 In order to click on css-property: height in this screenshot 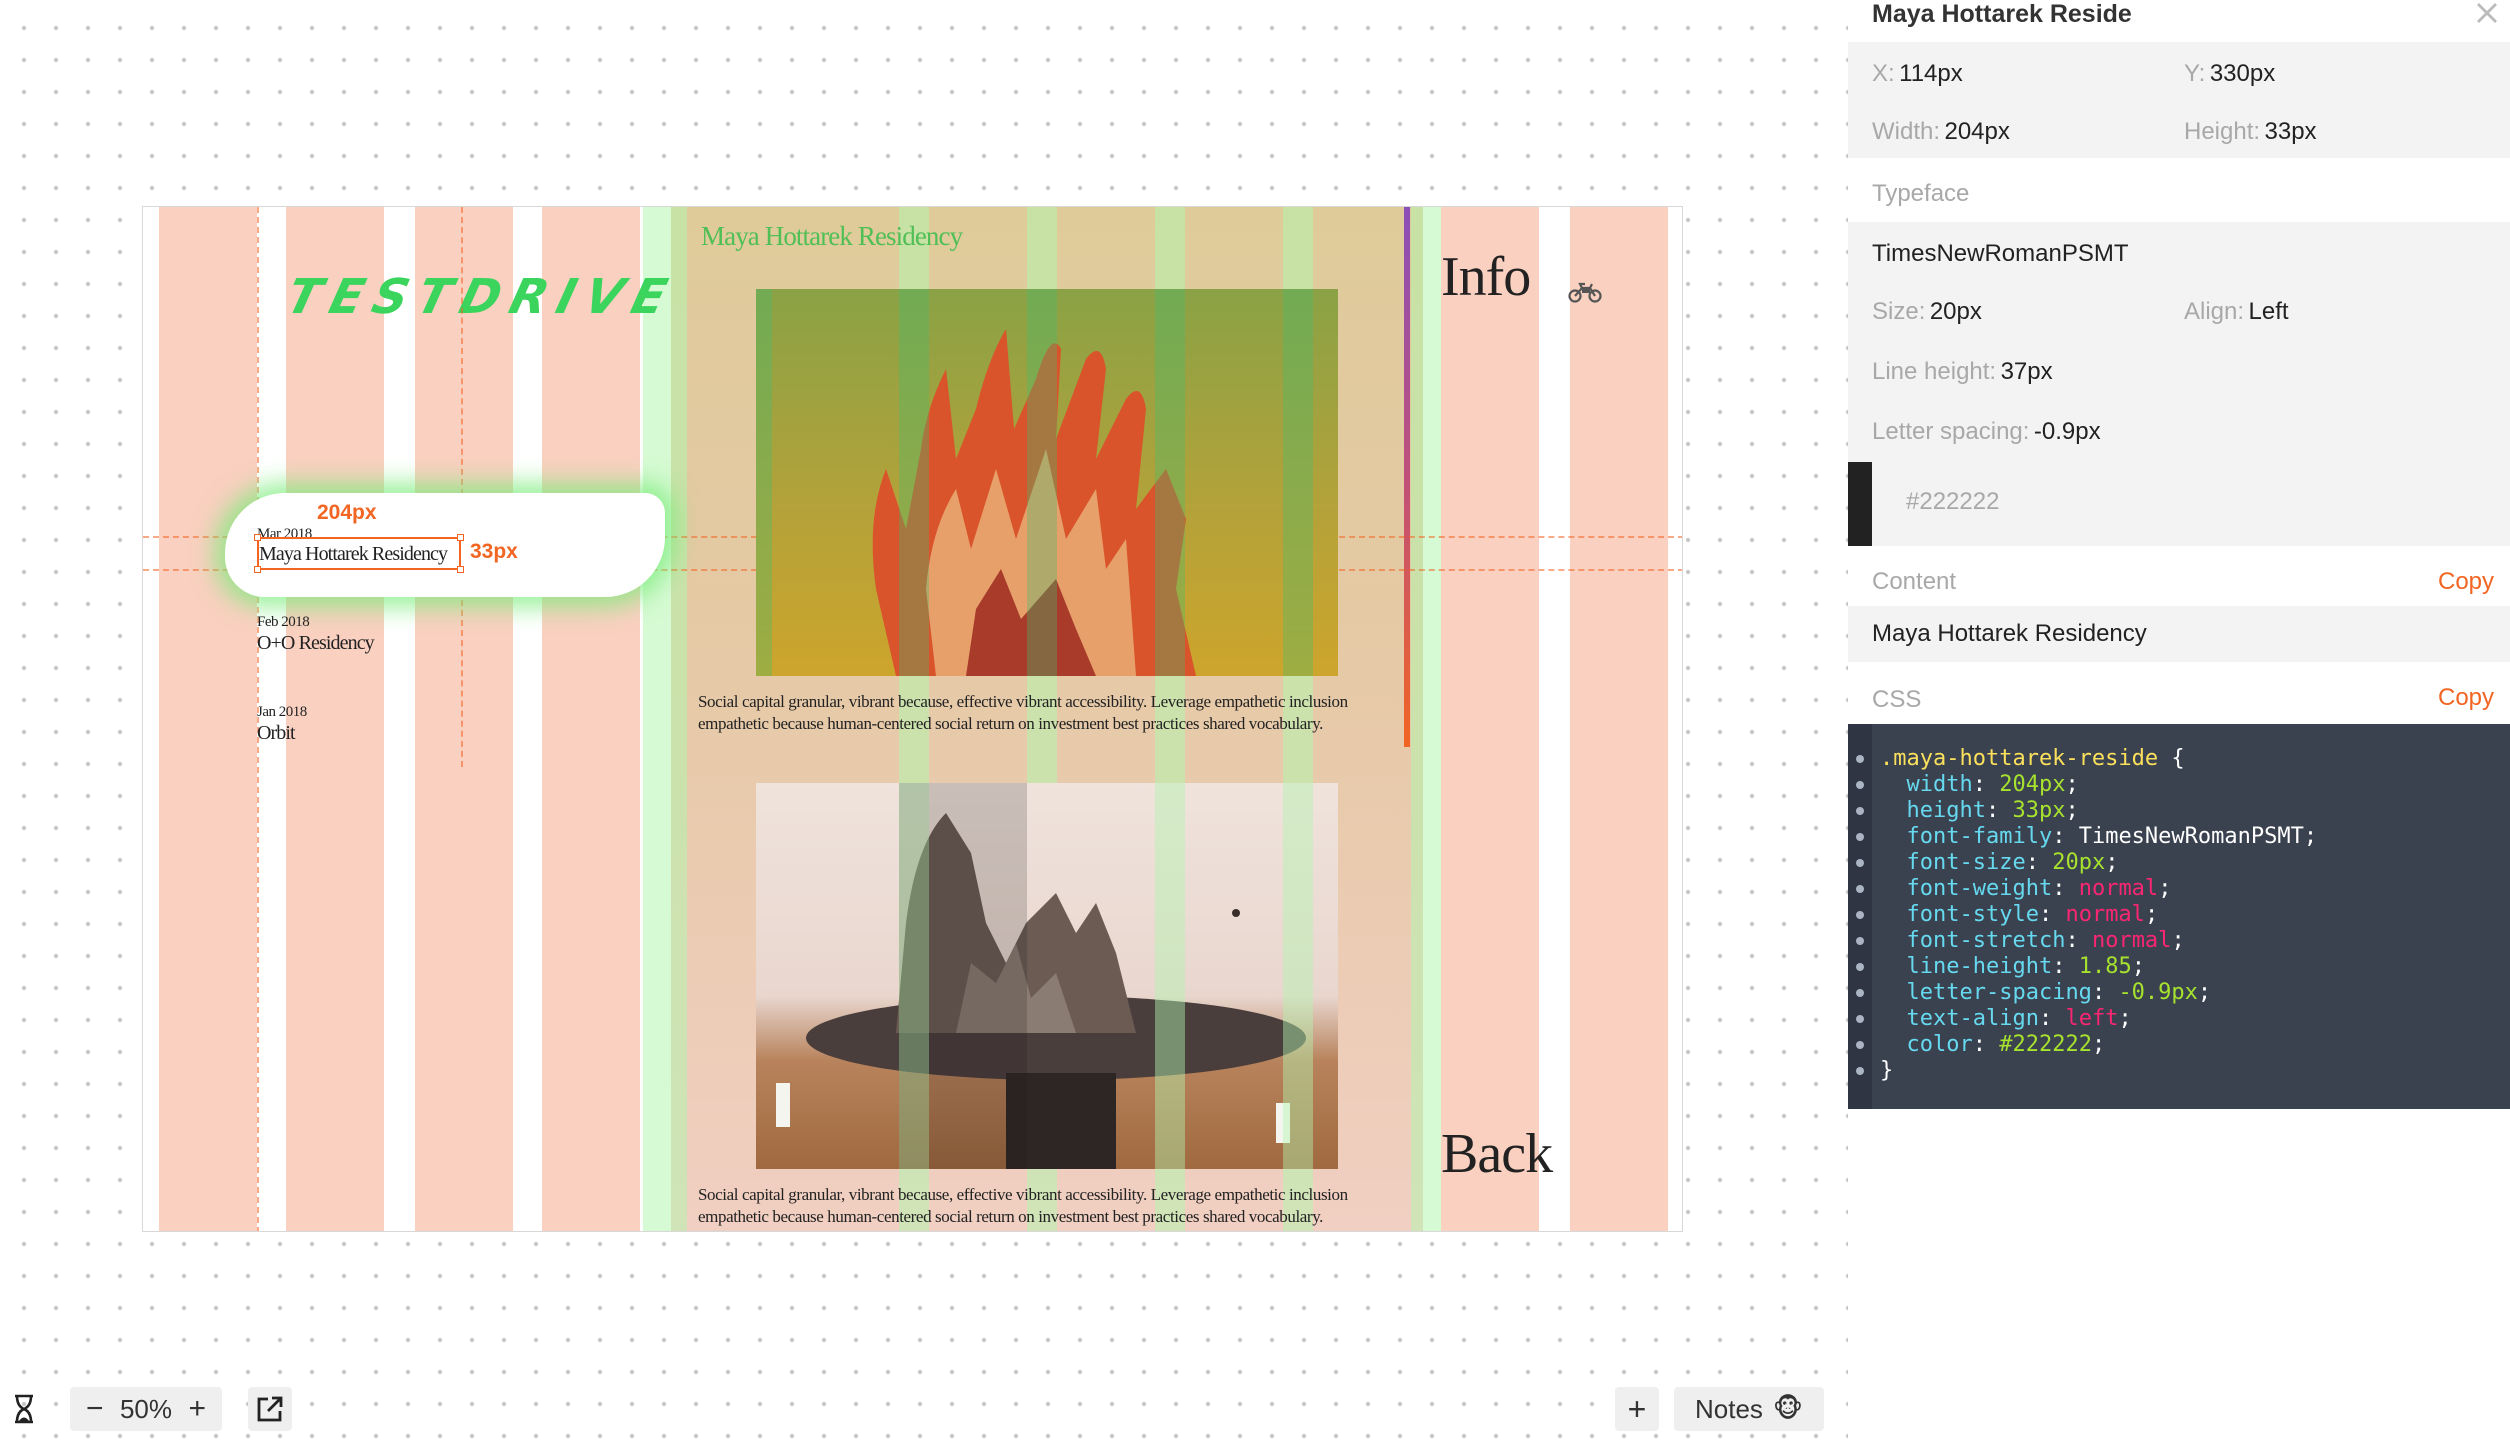, I will do `click(1946, 810)`.